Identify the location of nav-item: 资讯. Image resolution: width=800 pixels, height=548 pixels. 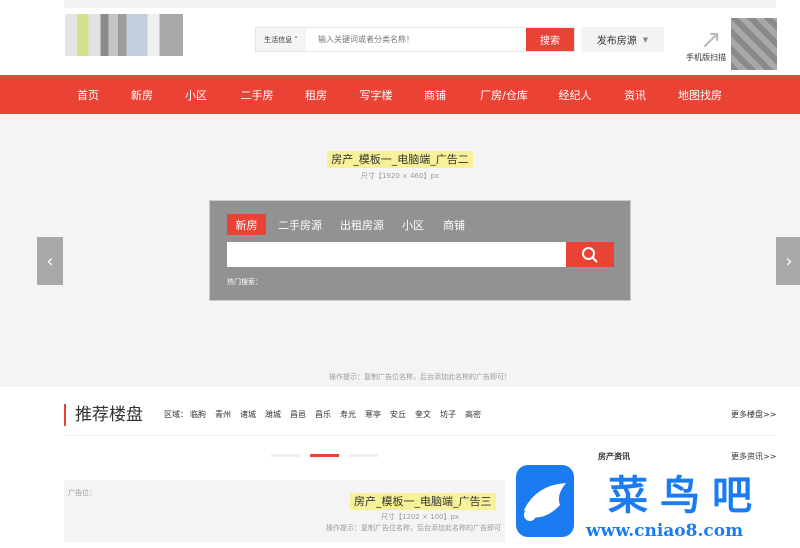
(635, 95).